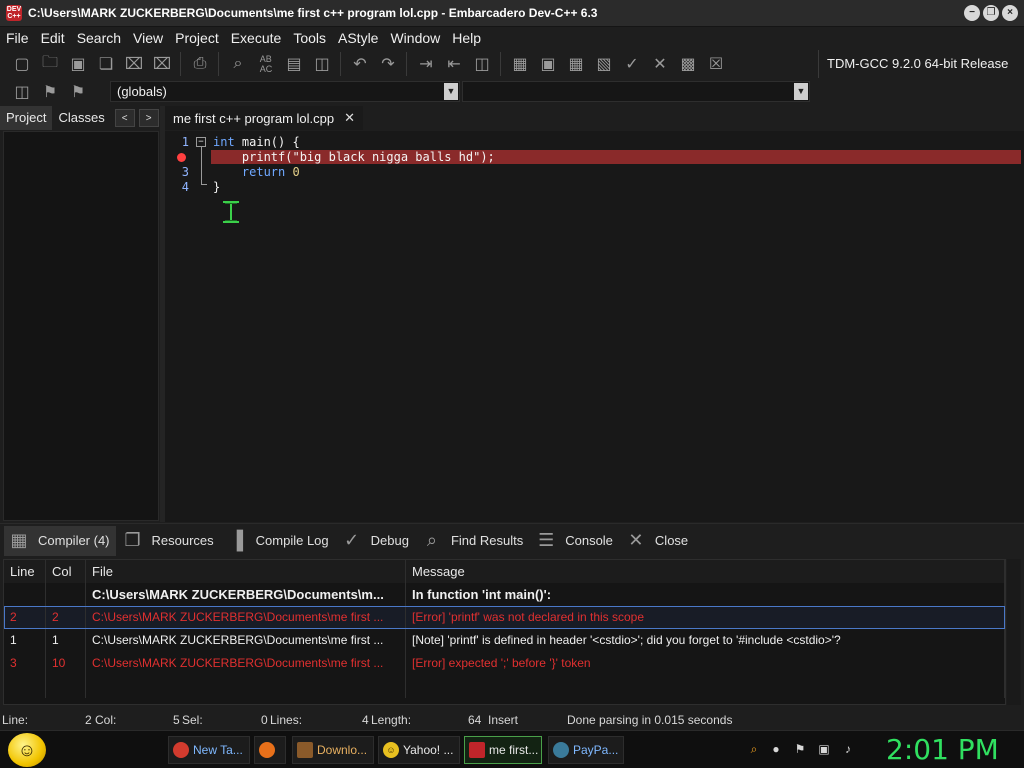  I want to click on column-header-message: Message, so click(705, 571).